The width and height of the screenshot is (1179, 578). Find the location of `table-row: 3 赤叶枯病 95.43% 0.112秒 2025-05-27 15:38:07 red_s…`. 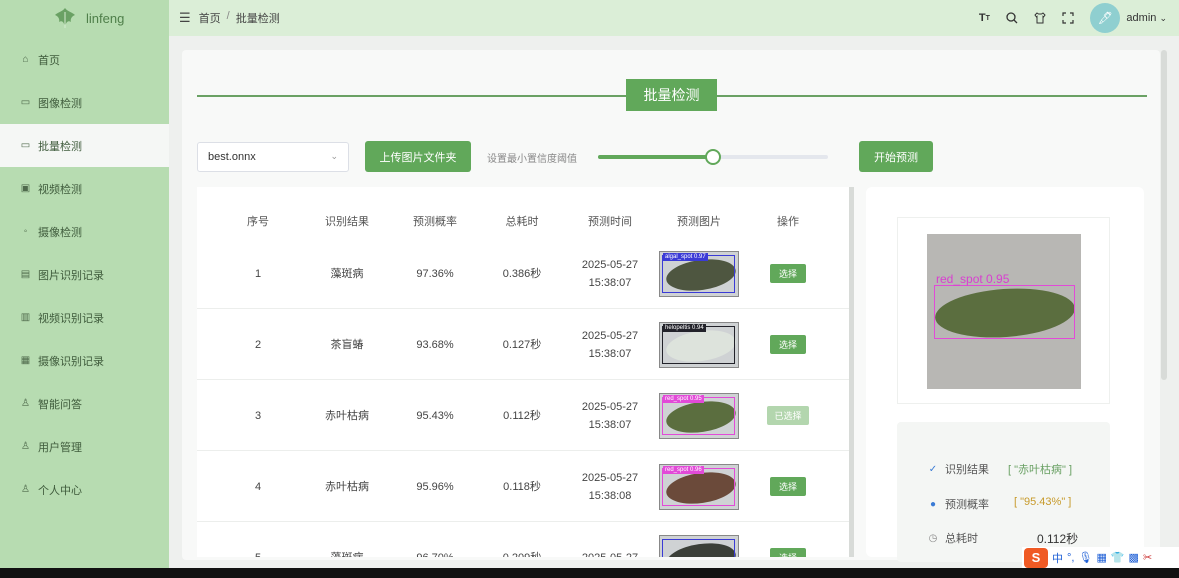

table-row: 3 赤叶枯病 95.43% 0.112秒 2025-05-27 15:38:07 red_s… is located at coordinates (523, 416).